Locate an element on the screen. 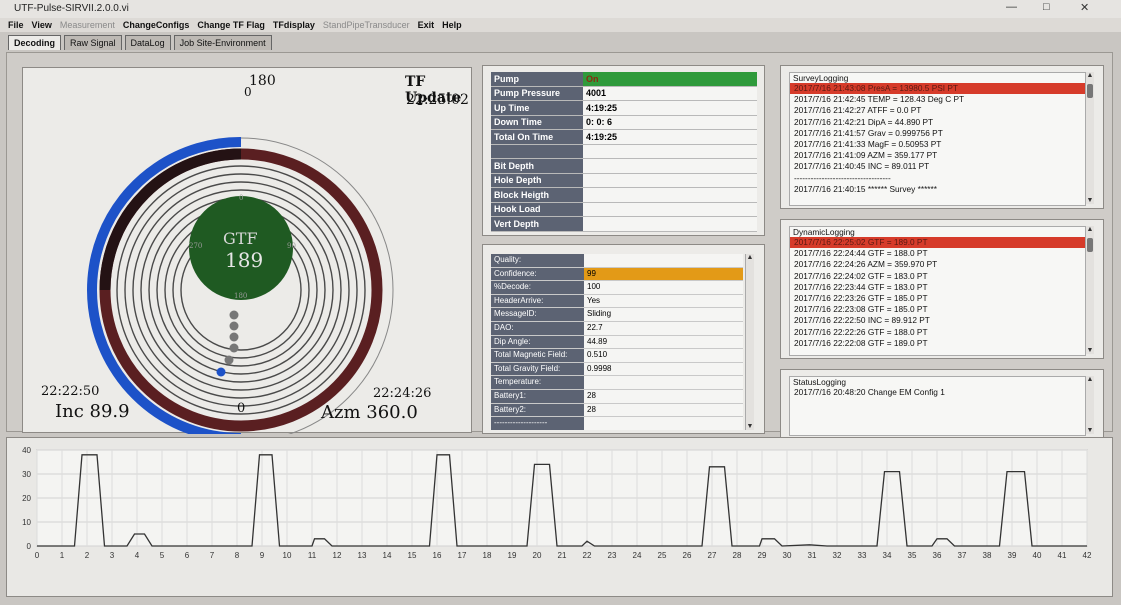 The height and width of the screenshot is (605, 1121). log-line: 2017/7/16 21:40:15 ****** Survey ****** is located at coordinates (937, 189).